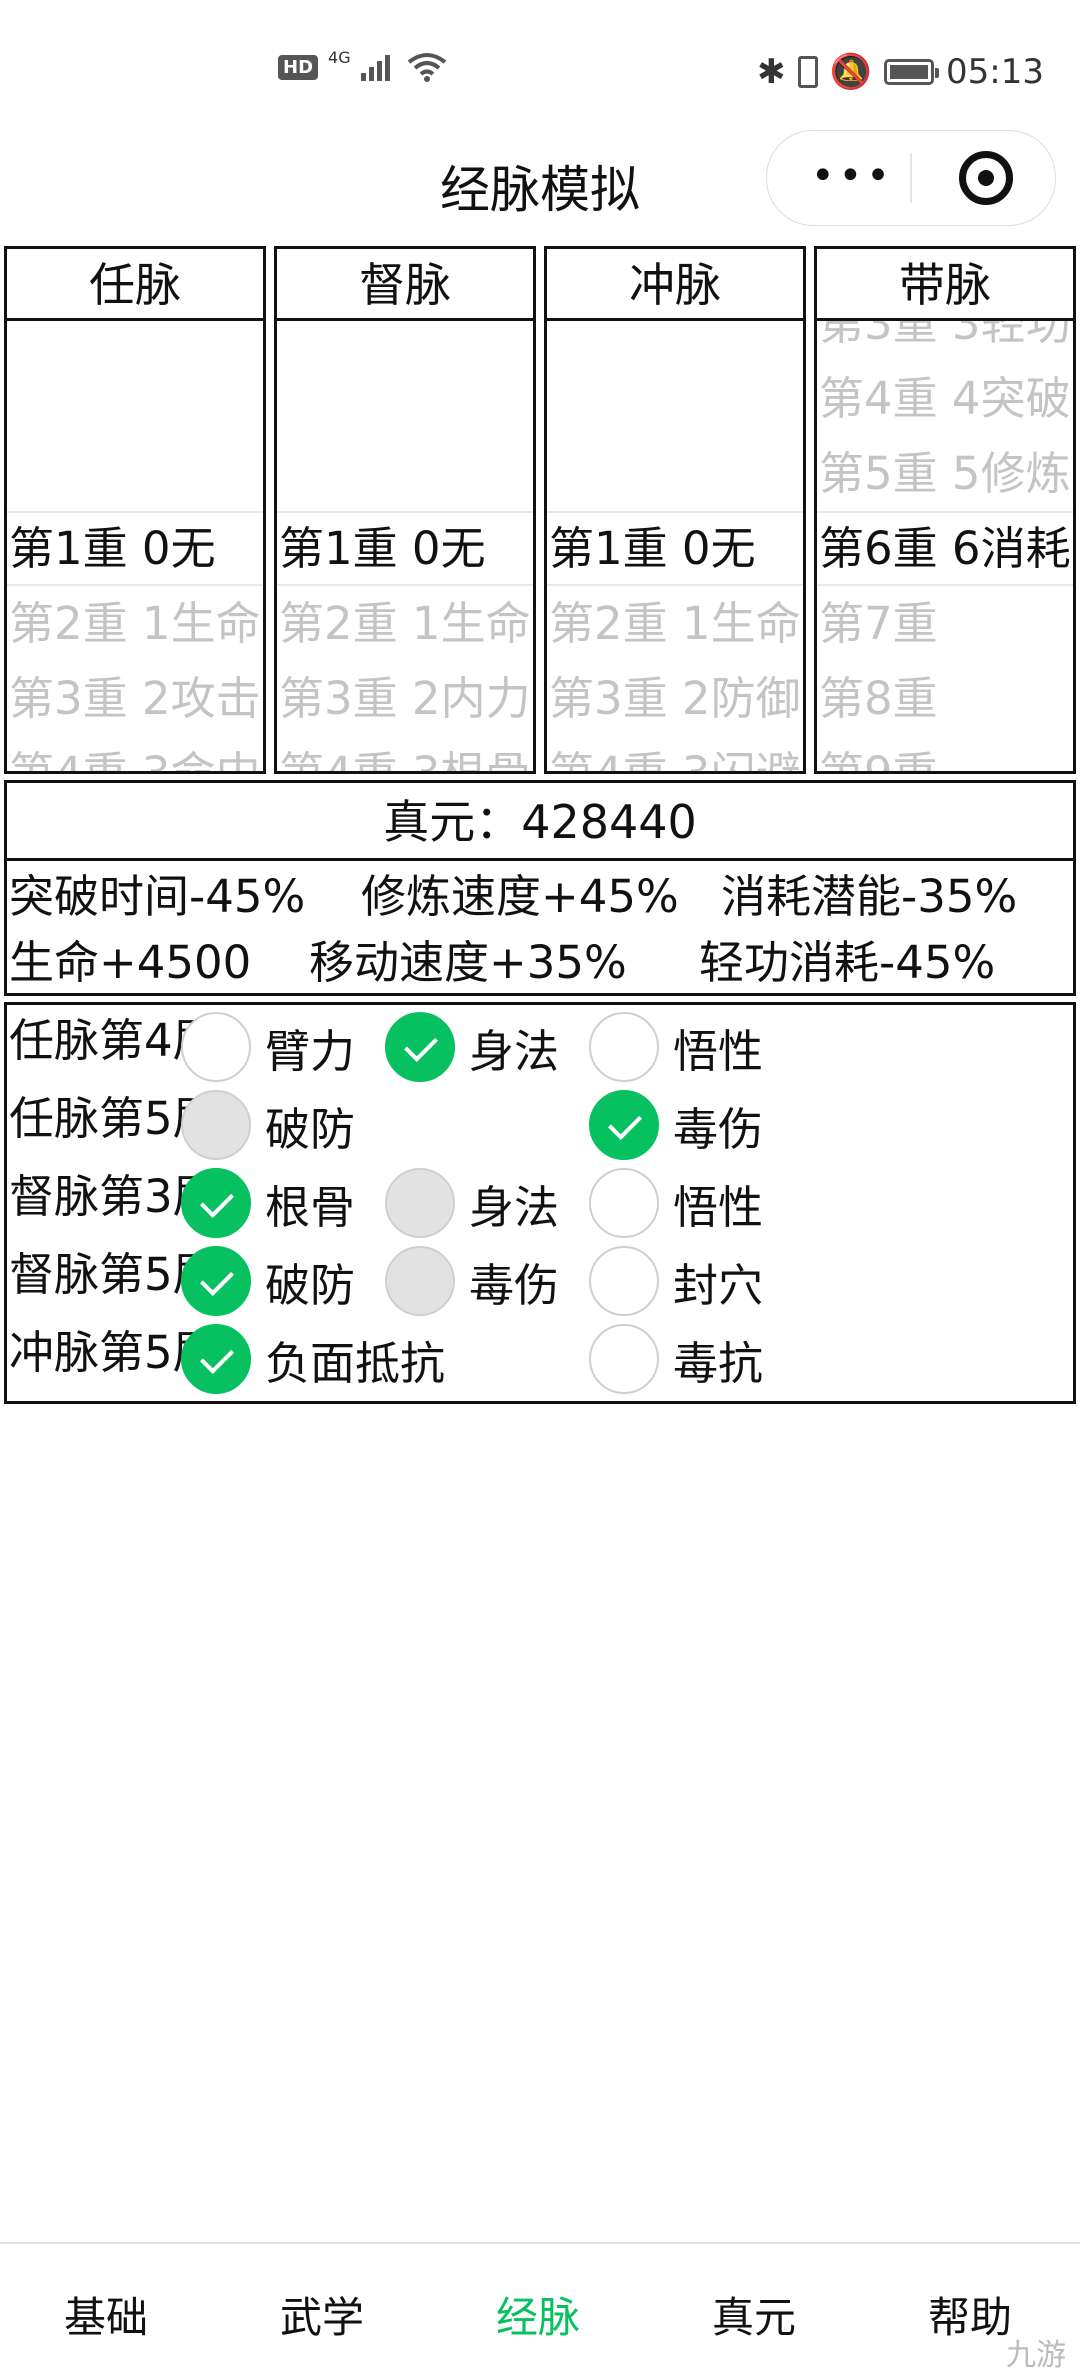 The image size is (1080, 2378). I want to click on clock: 05:13, so click(995, 72).